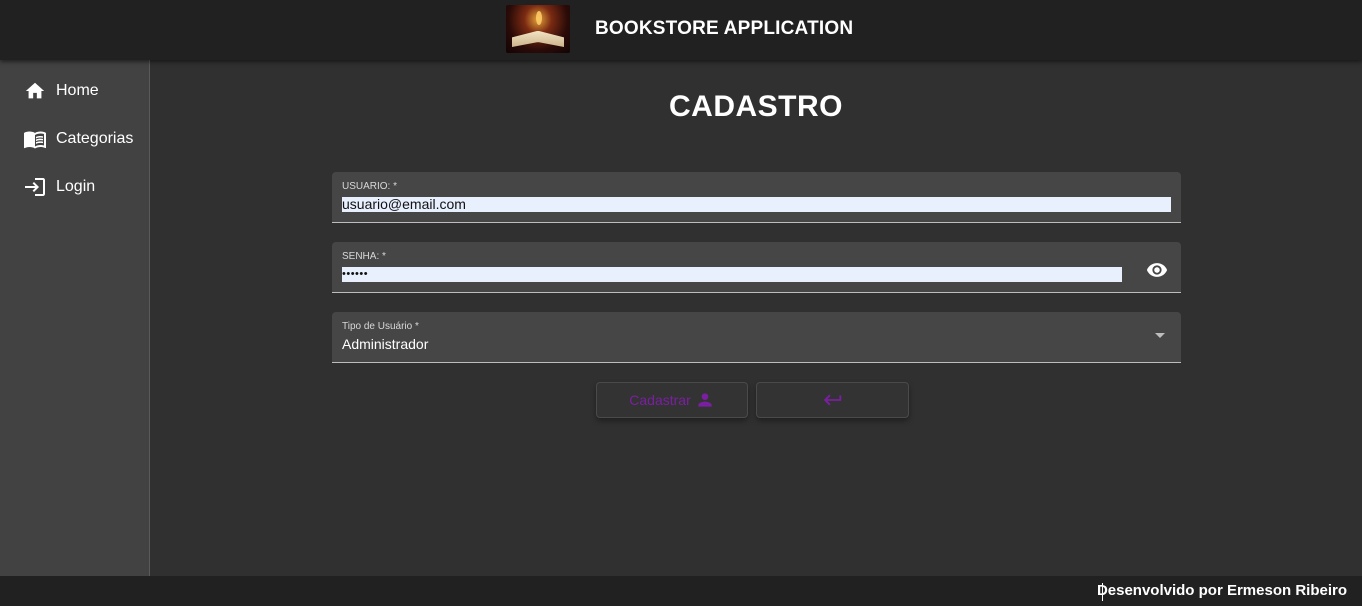  Describe the element at coordinates (1157, 270) in the screenshot. I see `visibility-icon` at that location.